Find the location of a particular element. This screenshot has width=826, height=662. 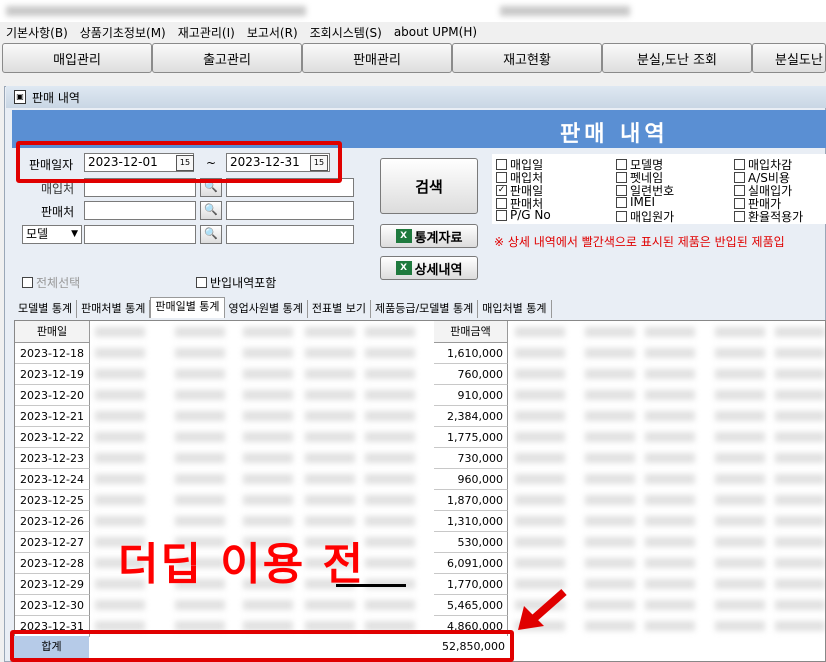

model-select: 모델 ▼ is located at coordinates (52, 234).